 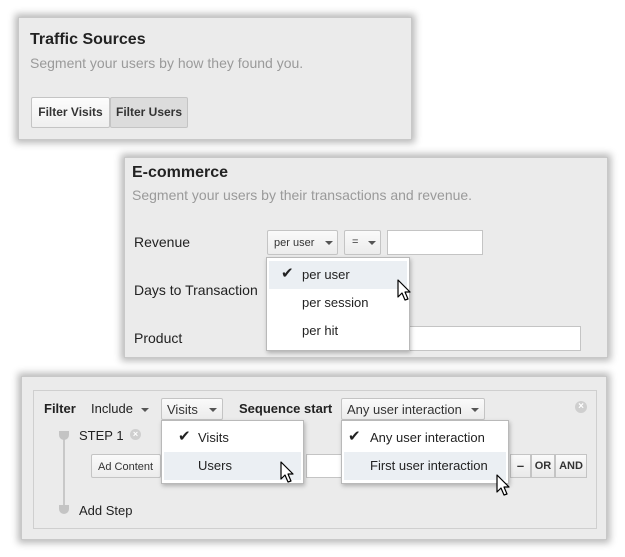 I want to click on ad-content-dimension-dropdown: Ad Content, so click(x=126, y=466).